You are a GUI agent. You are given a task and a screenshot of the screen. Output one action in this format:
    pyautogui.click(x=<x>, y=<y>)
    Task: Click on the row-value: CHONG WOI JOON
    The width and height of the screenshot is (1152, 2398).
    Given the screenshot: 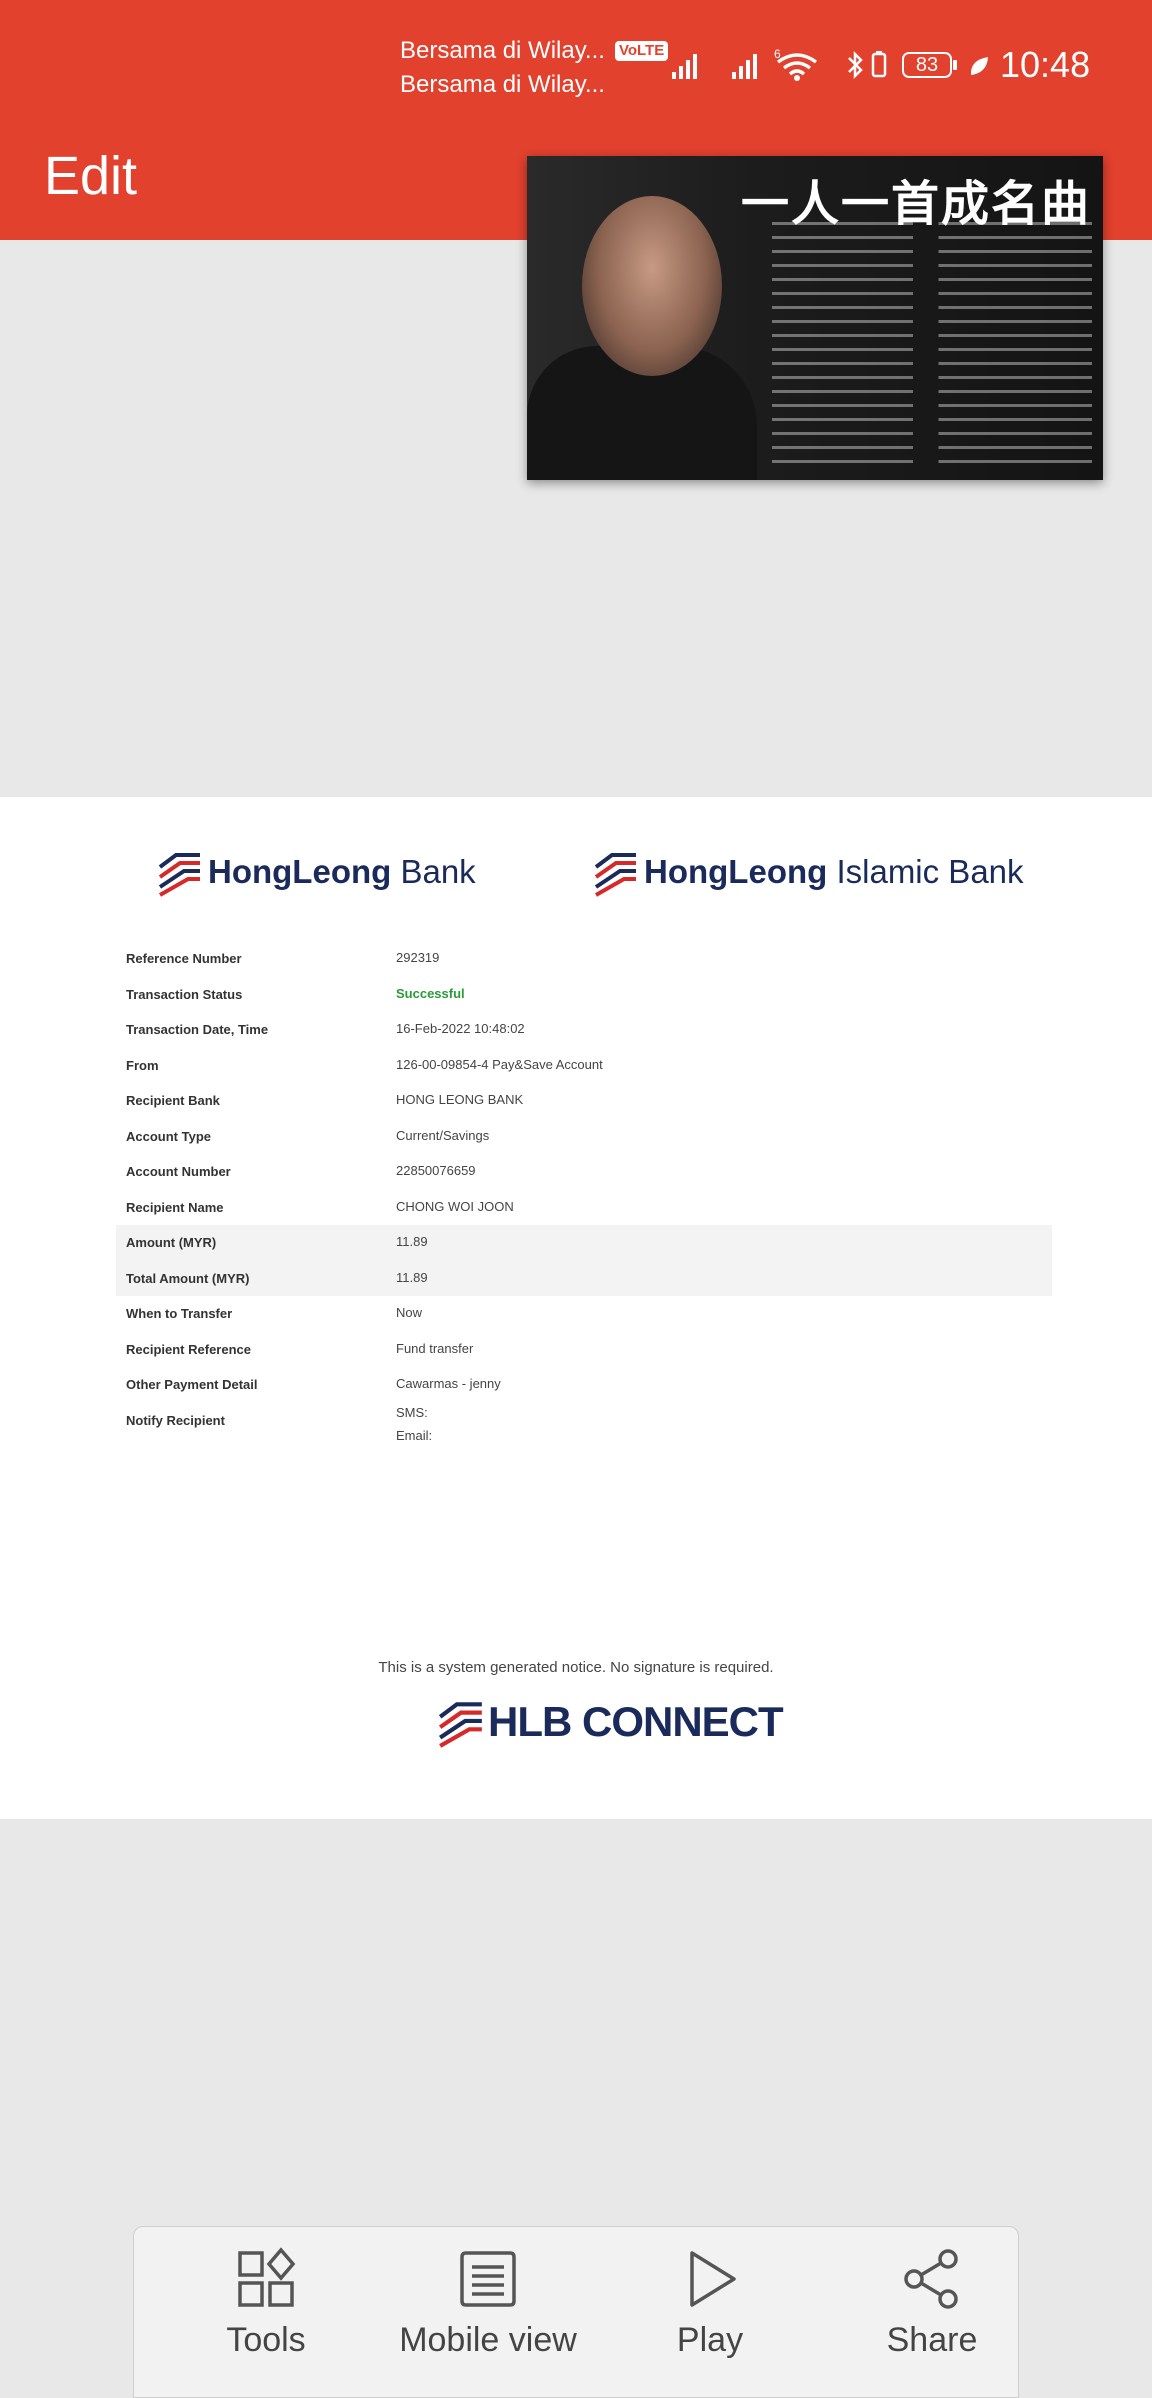 What is the action you would take?
    pyautogui.click(x=455, y=1206)
    